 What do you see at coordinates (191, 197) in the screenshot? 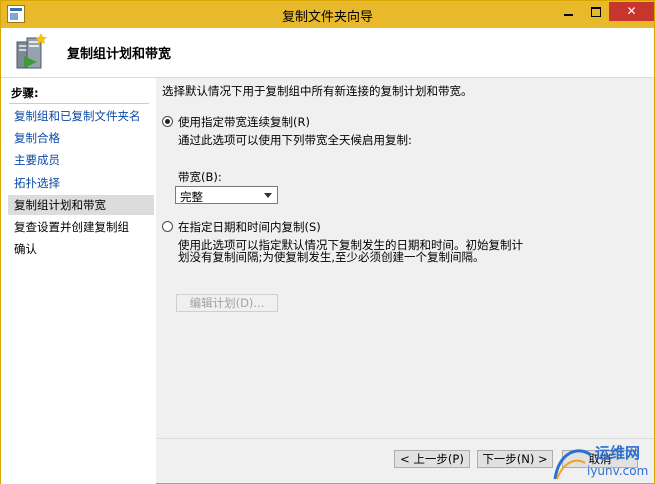
I see `bandwidth-select-value: 完整` at bounding box center [191, 197].